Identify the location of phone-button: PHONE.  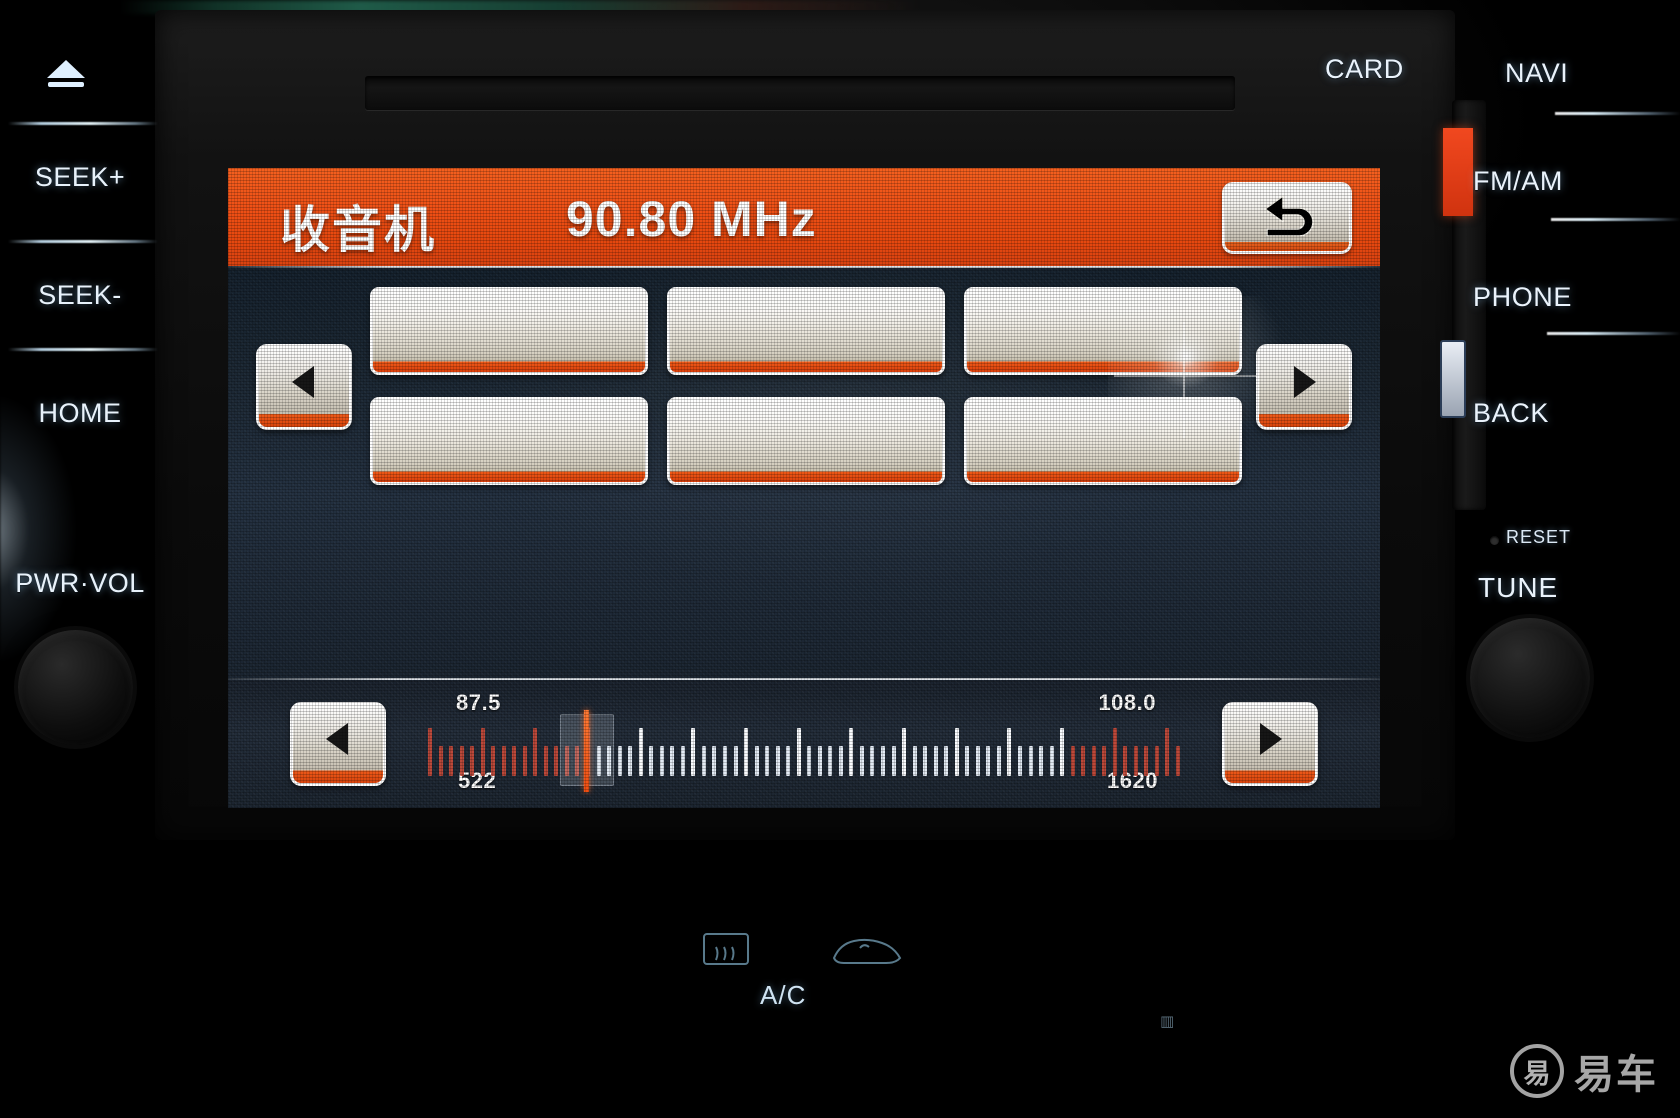
(1576, 297).